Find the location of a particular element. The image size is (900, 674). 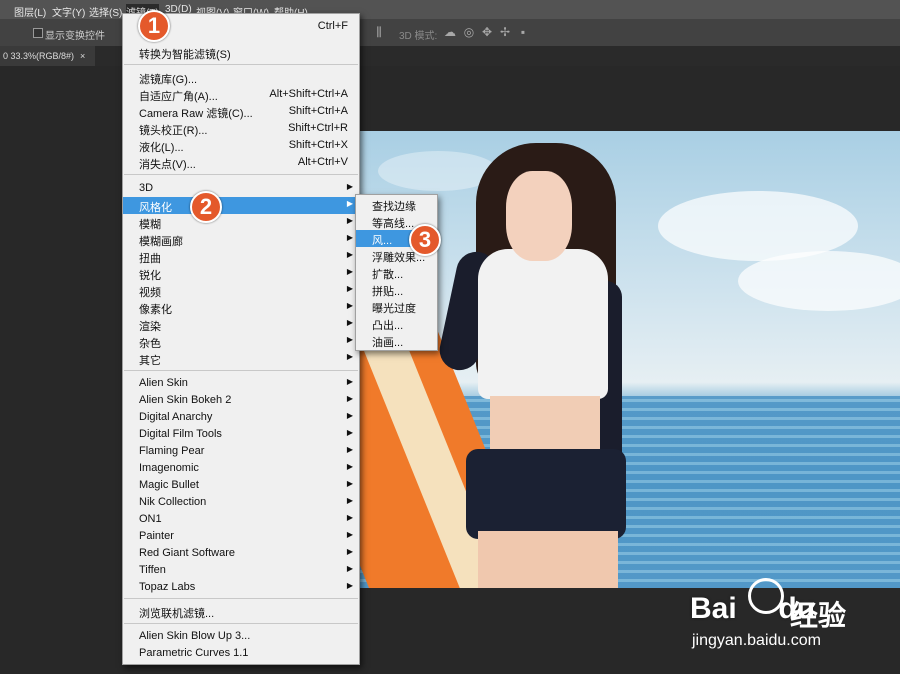

menu-item-painter: Painter ▶ is located at coordinates (241, 536).